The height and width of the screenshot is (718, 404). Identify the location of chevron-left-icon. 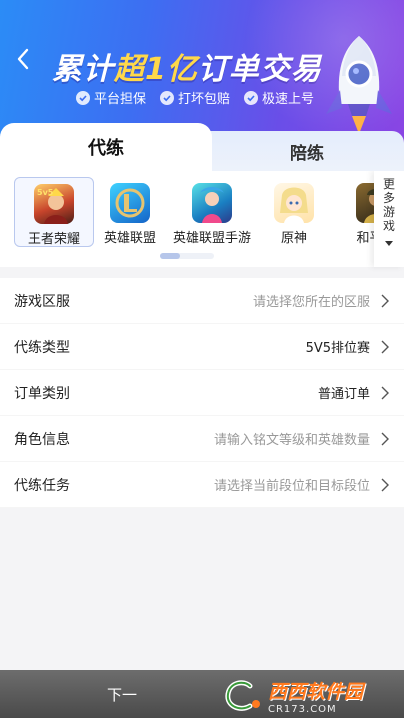
(23, 59).